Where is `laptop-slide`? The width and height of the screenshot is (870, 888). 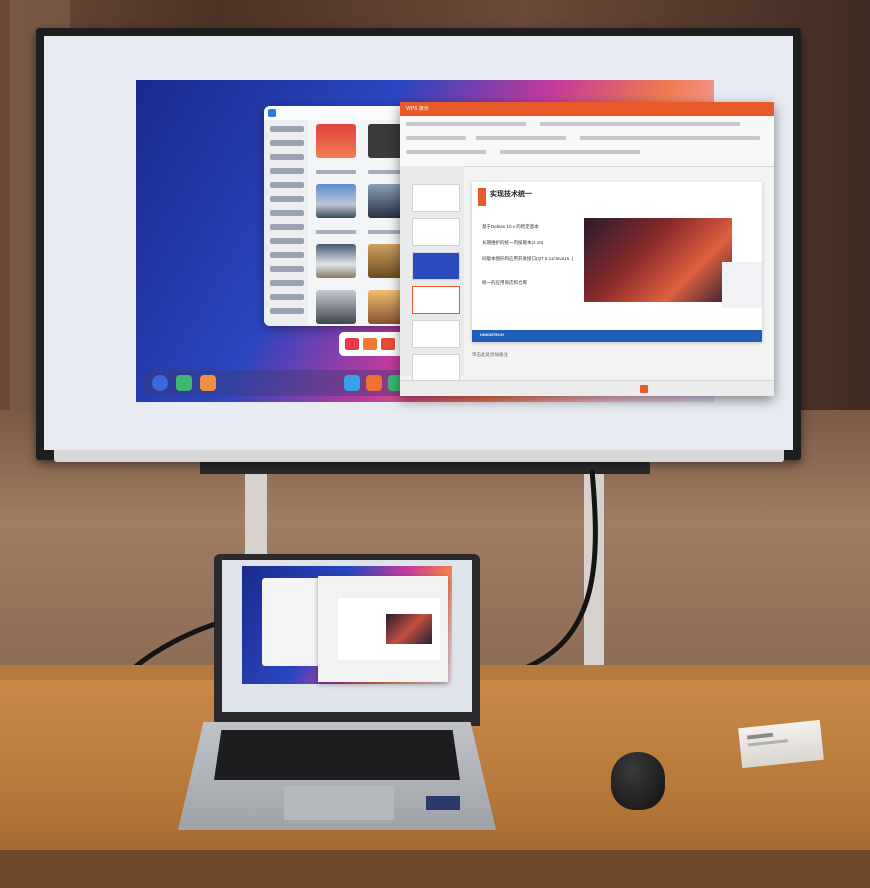 laptop-slide is located at coordinates (389, 629).